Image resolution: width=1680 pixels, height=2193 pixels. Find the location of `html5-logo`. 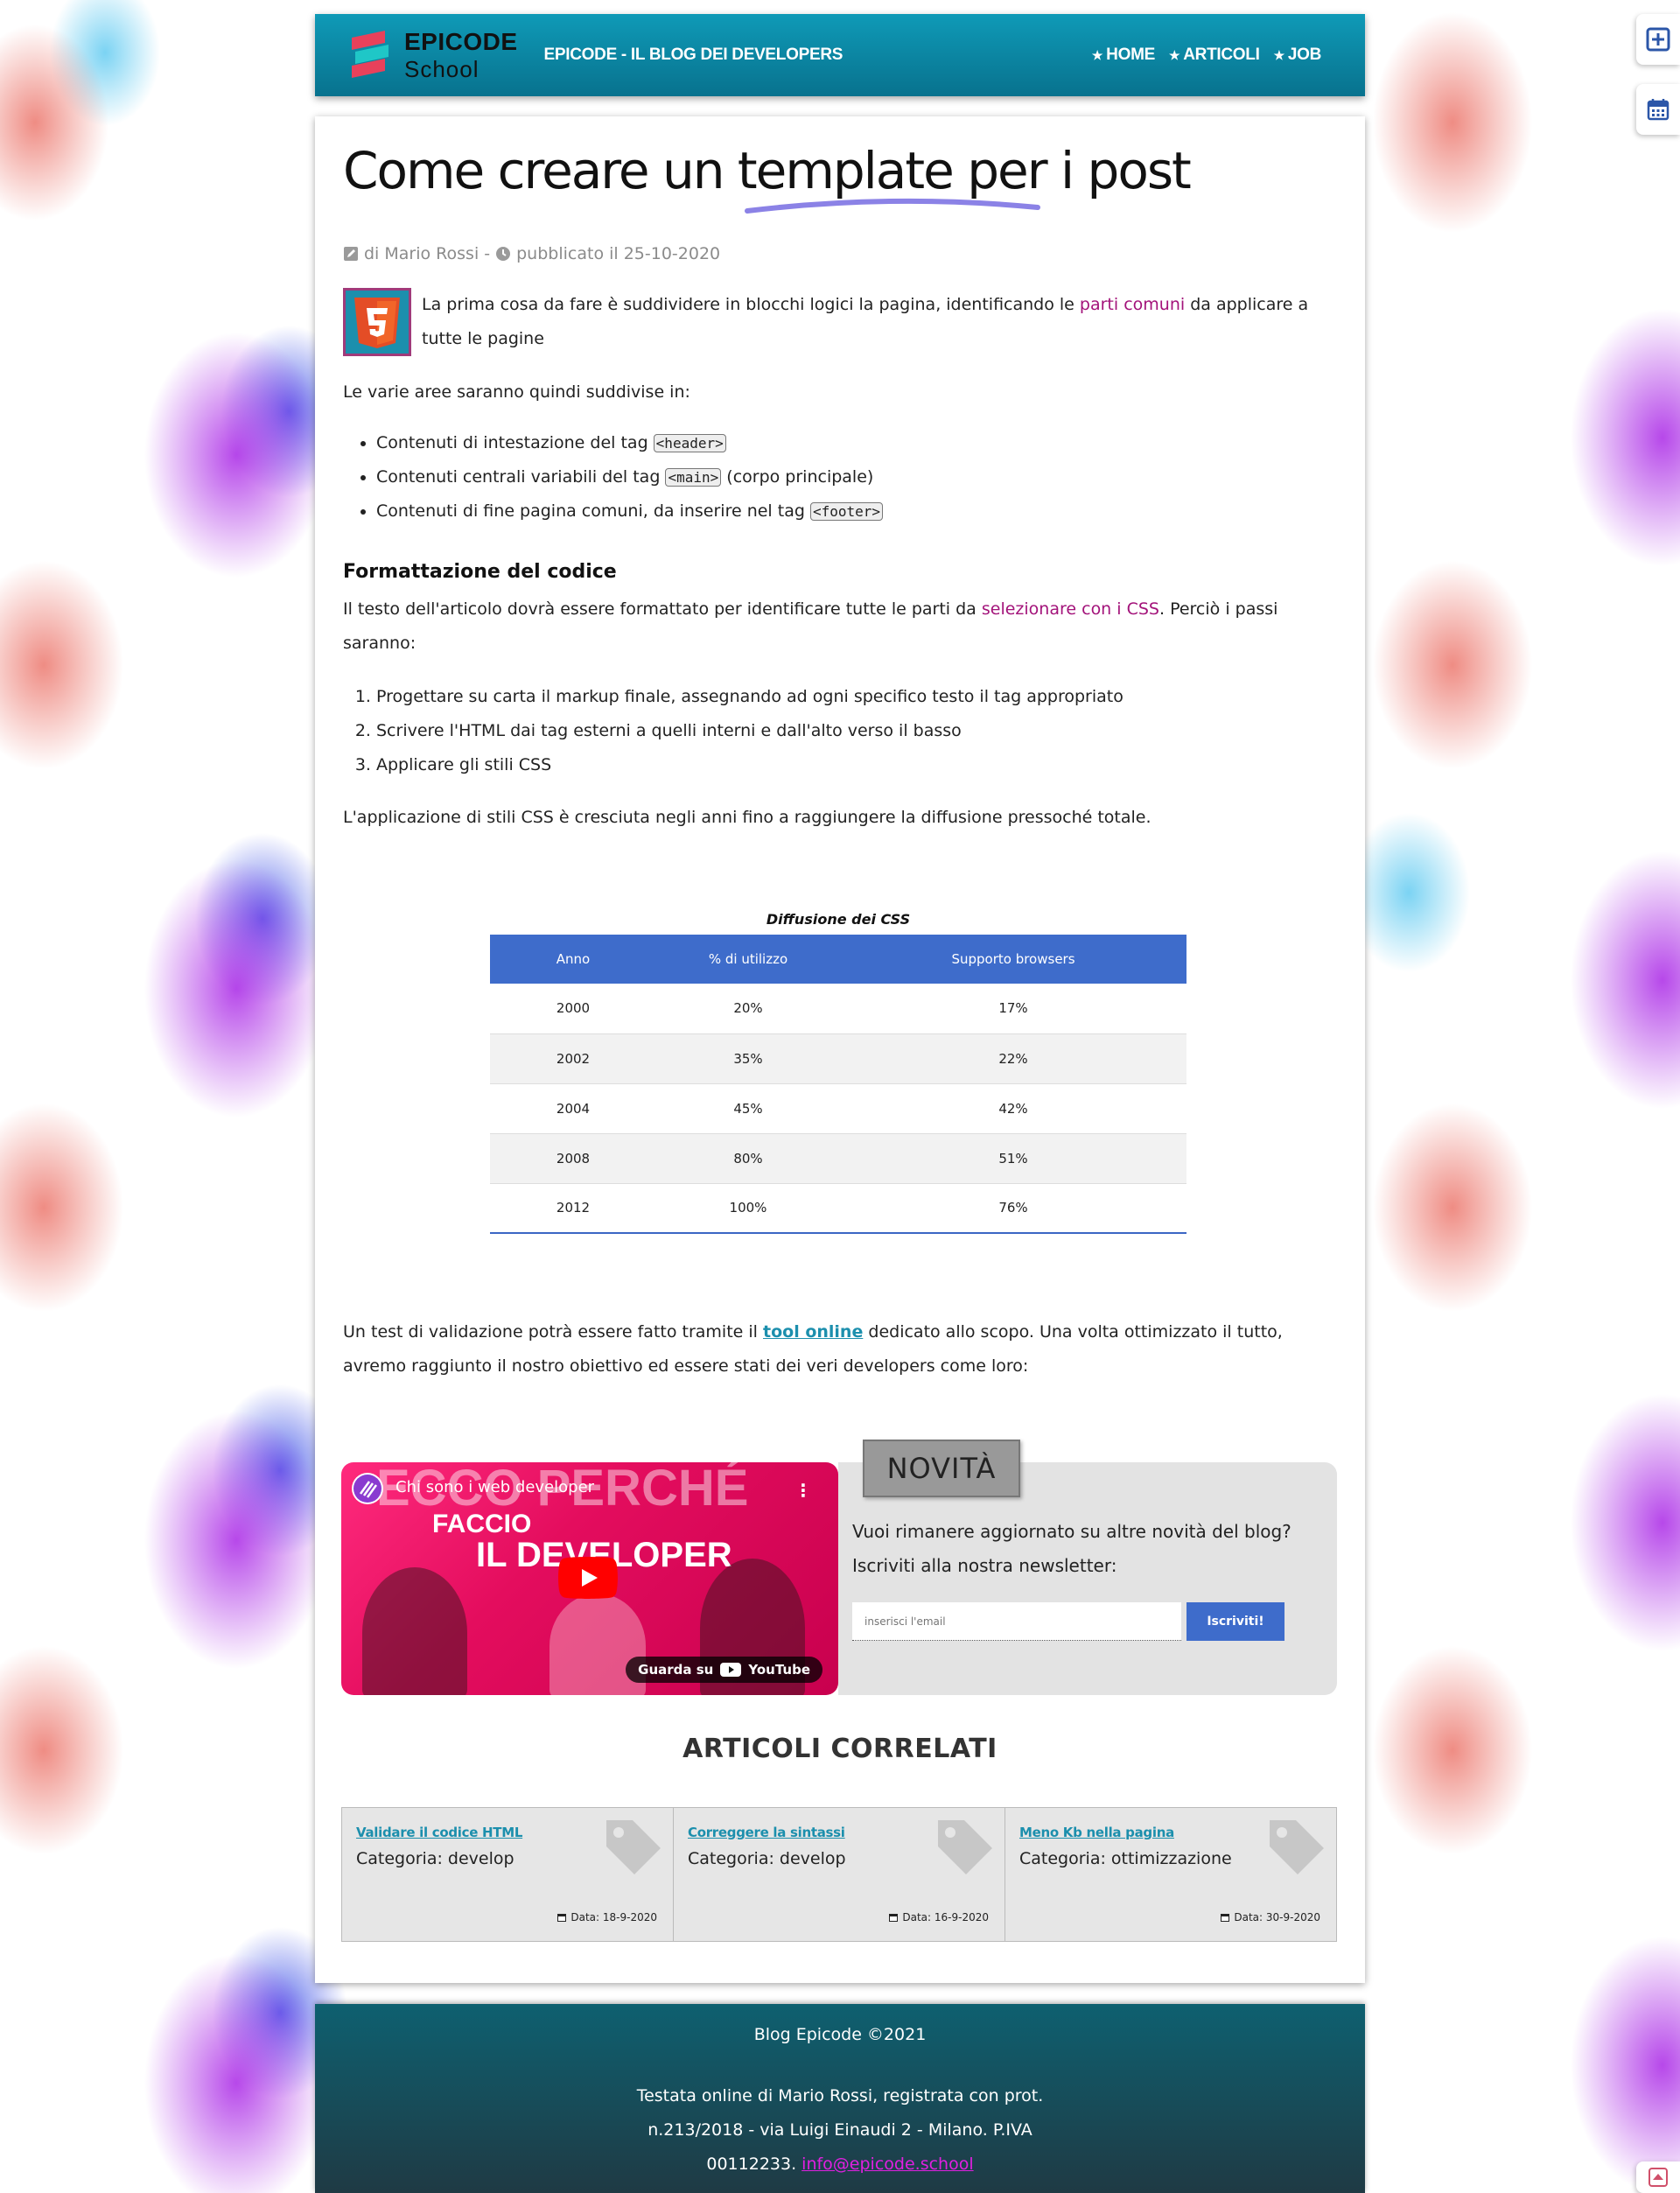

html5-logo is located at coordinates (377, 322).